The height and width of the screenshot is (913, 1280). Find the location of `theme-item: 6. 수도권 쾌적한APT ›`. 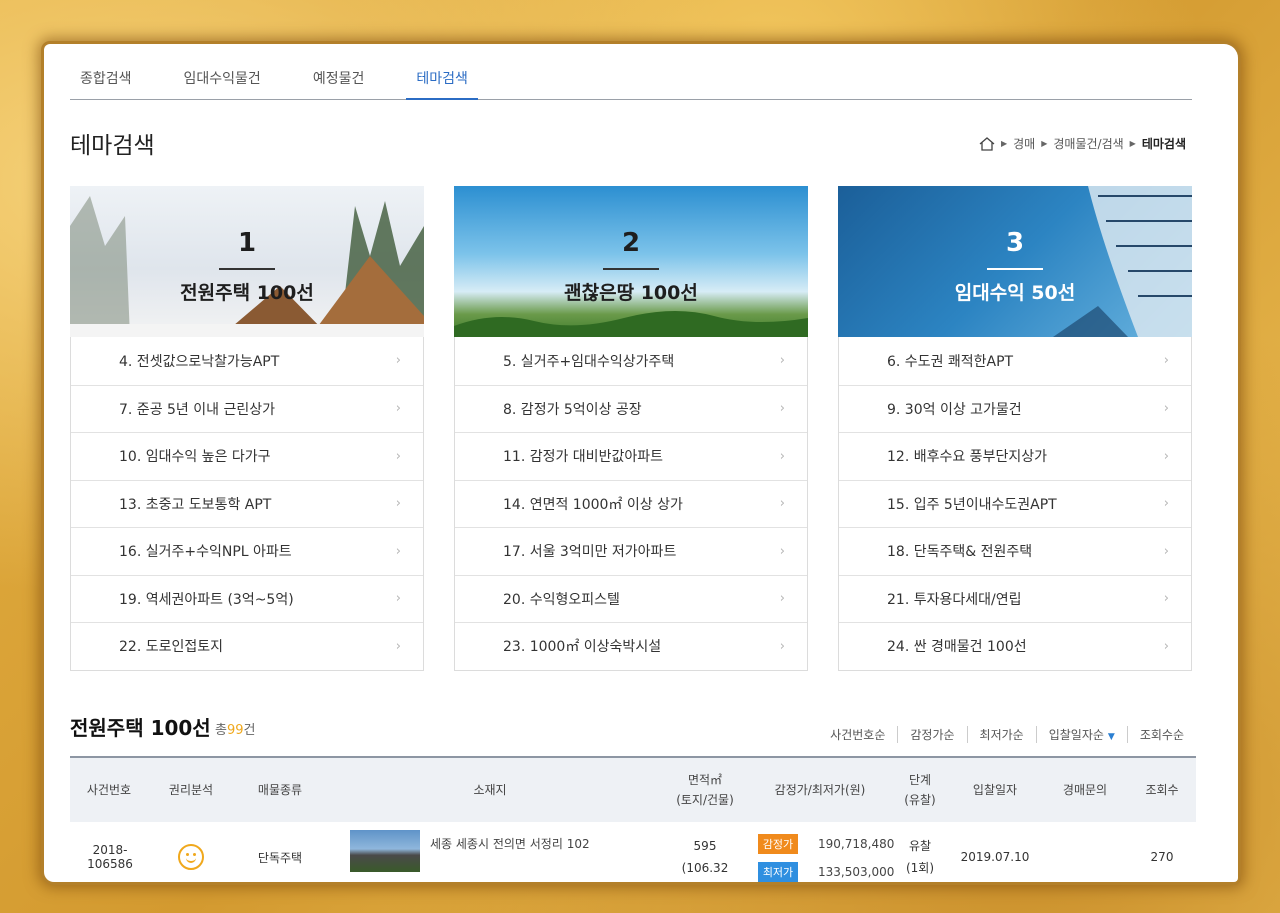

theme-item: 6. 수도권 쾌적한APT › is located at coordinates (1015, 361).